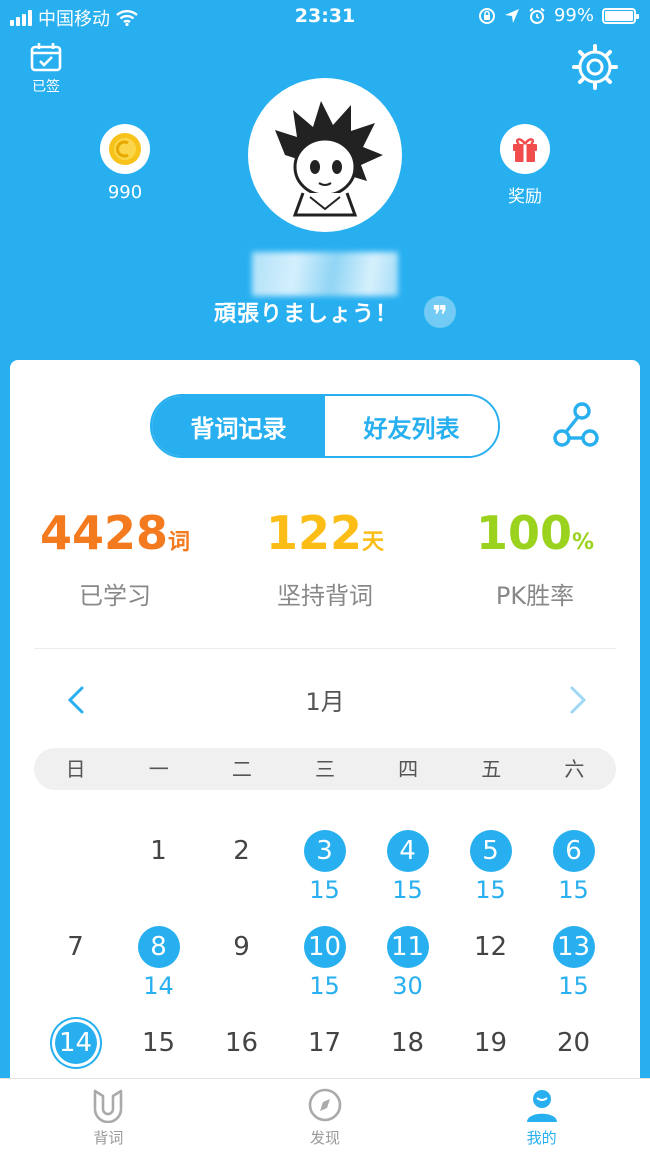 Image resolution: width=650 pixels, height=1156 pixels. What do you see at coordinates (241, 1043) in the screenshot?
I see `calendar-day-number: 16` at bounding box center [241, 1043].